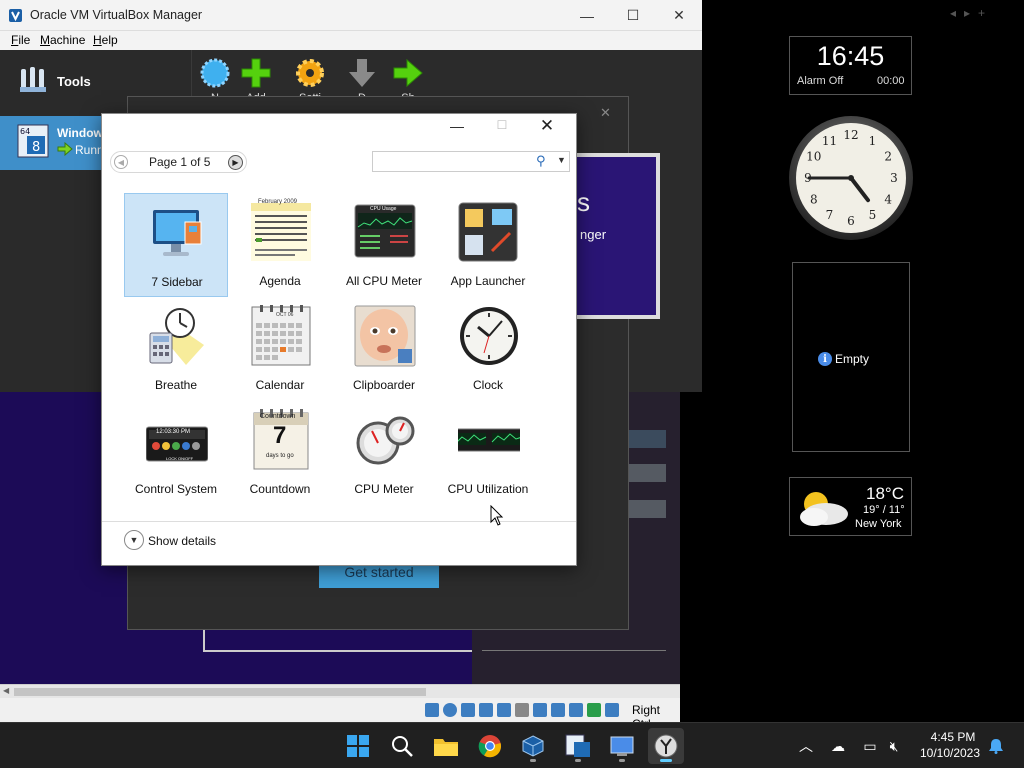 The width and height of the screenshot is (1024, 768). What do you see at coordinates (176, 349) in the screenshot?
I see `gadget-breathe: Breathe` at bounding box center [176, 349].